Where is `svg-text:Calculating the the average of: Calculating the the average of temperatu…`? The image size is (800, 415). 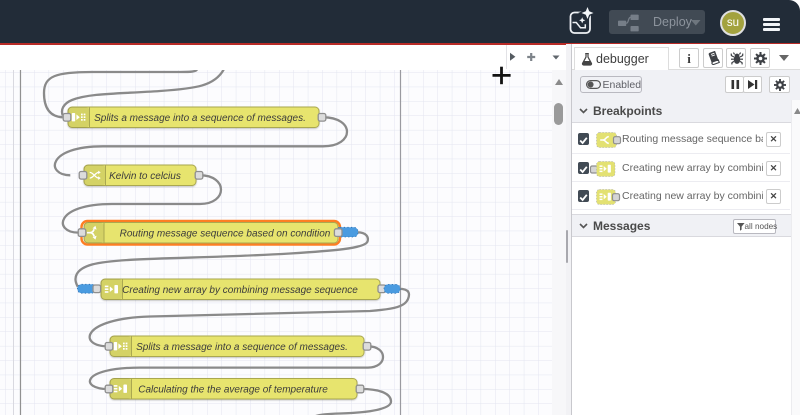
svg-text:Calculating the the average of: Calculating the the average of temperatu… is located at coordinates (233, 390).